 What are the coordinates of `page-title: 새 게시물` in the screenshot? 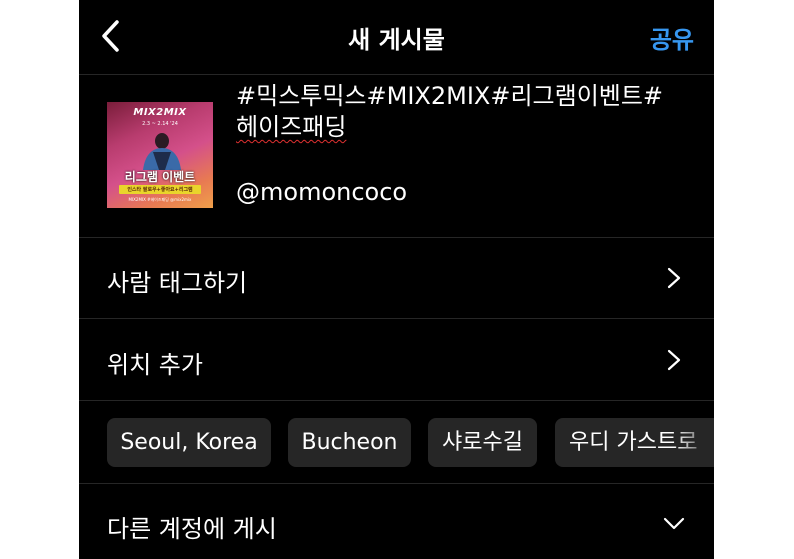 It's located at (396, 40).